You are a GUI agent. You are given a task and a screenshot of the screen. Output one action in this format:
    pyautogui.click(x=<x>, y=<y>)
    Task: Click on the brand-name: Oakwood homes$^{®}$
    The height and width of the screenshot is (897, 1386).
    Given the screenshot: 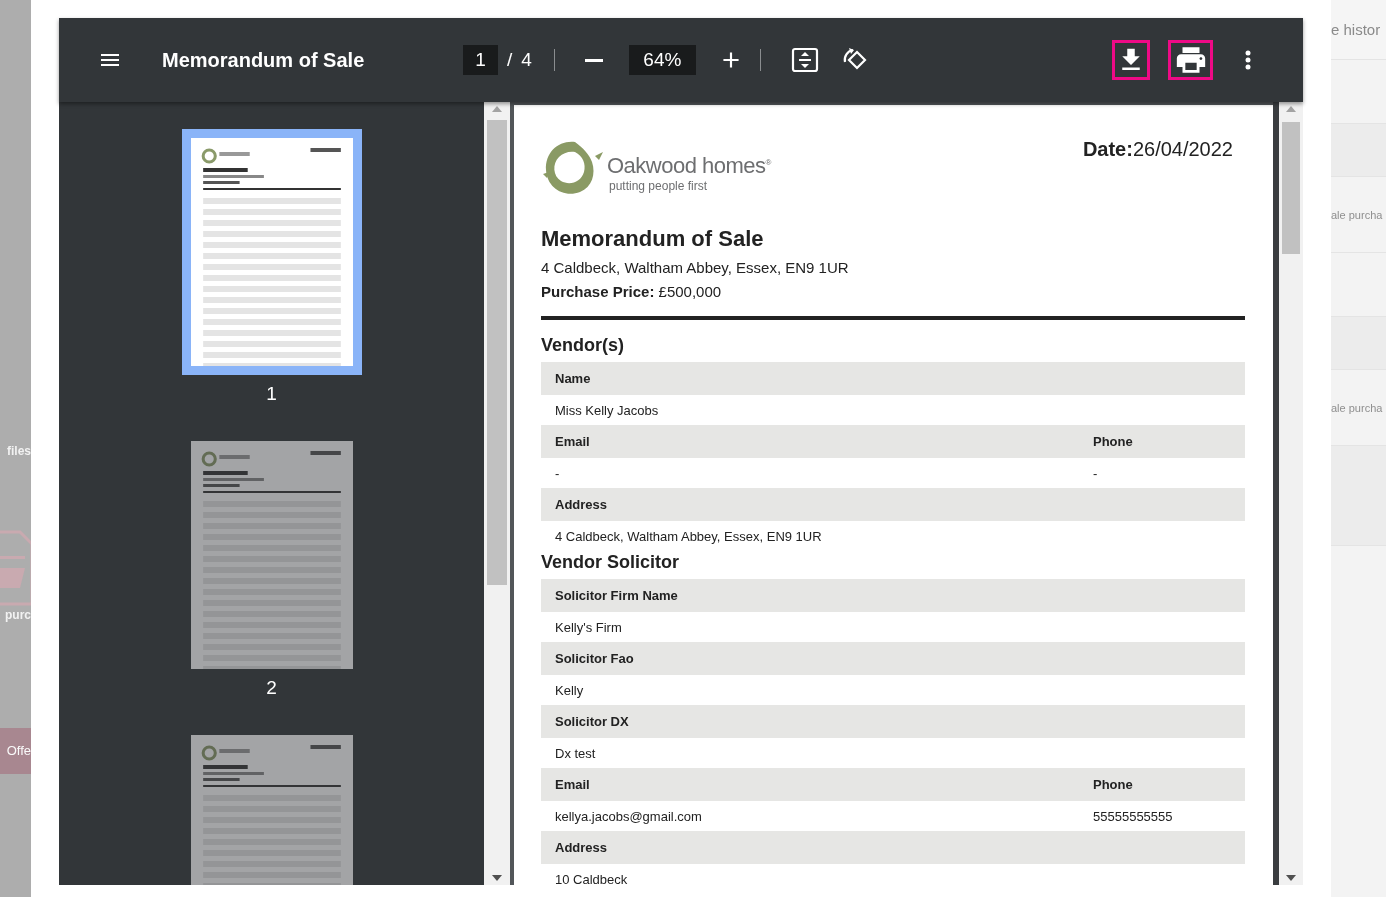 What is the action you would take?
    pyautogui.click(x=689, y=166)
    